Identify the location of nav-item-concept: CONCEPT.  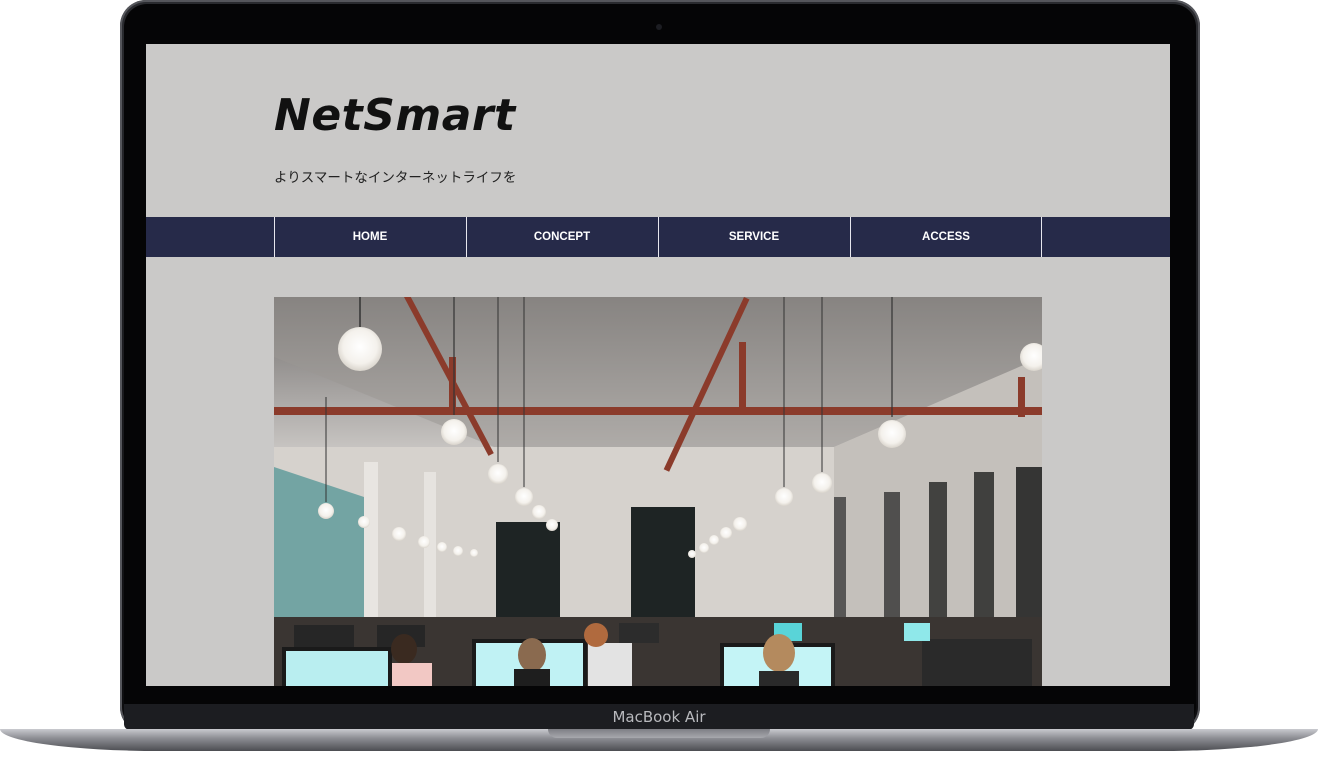
(561, 237).